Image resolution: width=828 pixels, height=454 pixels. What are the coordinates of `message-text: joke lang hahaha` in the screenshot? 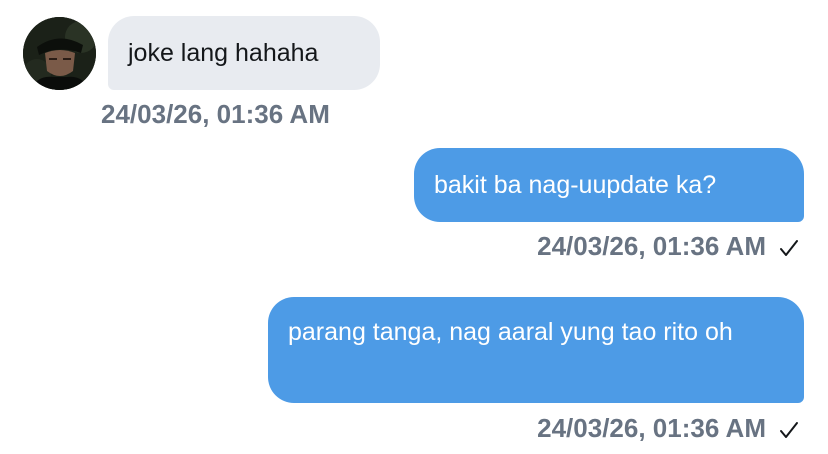 It's located at (223, 53).